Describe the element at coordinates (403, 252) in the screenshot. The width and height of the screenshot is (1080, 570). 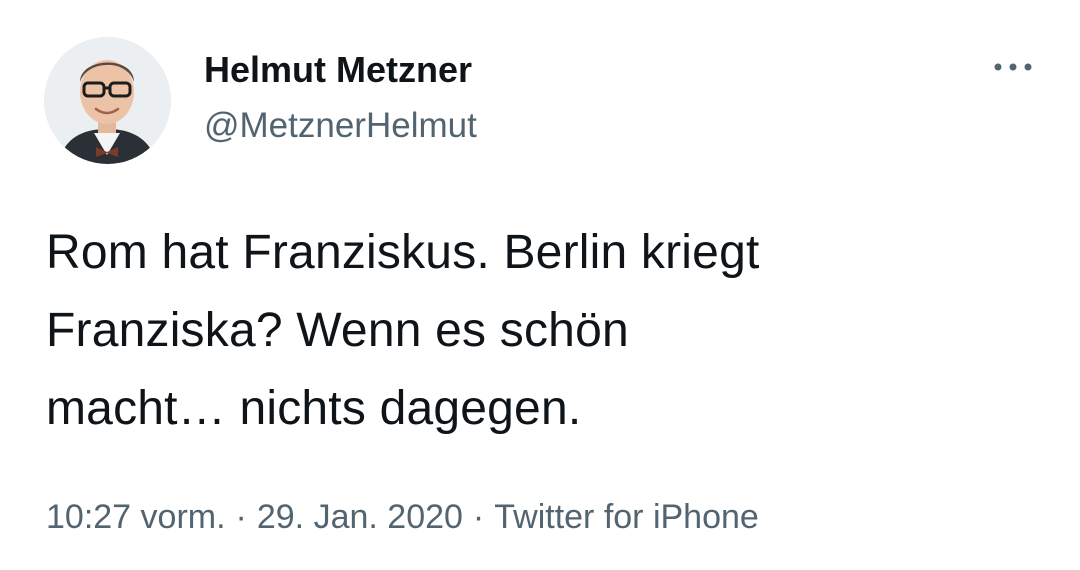
I see `tweet-text-line: Rom hat Franziskus. Berlin kriegt` at that location.